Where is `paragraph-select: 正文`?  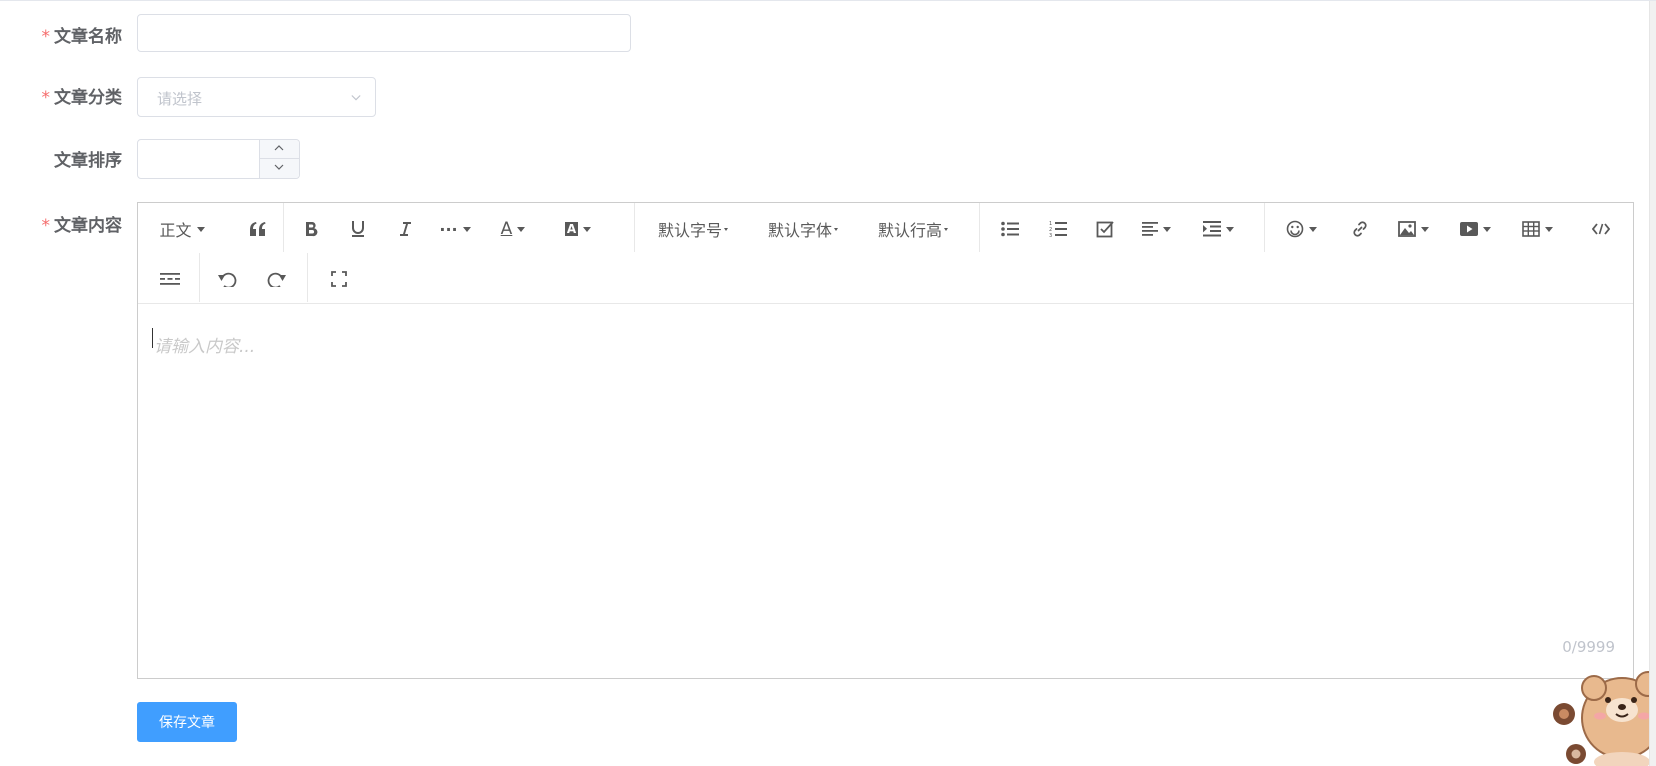
paragraph-select: 正文 is located at coordinates (182, 229).